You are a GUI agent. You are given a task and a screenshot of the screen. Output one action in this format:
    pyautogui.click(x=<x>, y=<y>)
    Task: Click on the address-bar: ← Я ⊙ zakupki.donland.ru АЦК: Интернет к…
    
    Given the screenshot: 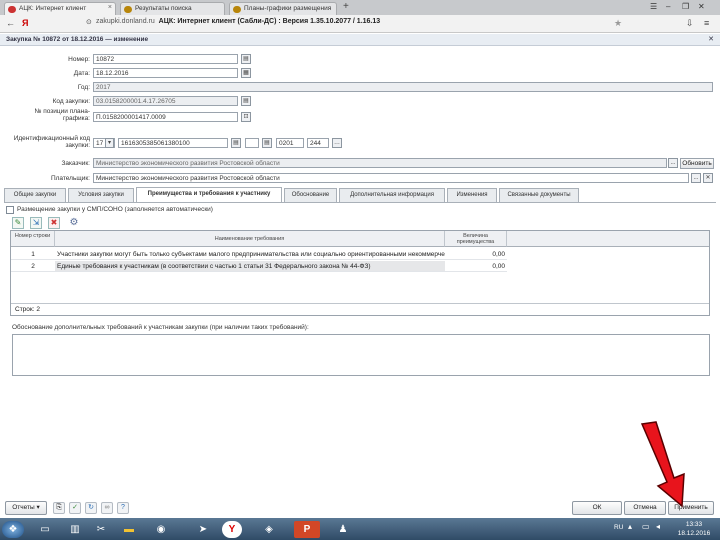 What is the action you would take?
    pyautogui.click(x=360, y=24)
    